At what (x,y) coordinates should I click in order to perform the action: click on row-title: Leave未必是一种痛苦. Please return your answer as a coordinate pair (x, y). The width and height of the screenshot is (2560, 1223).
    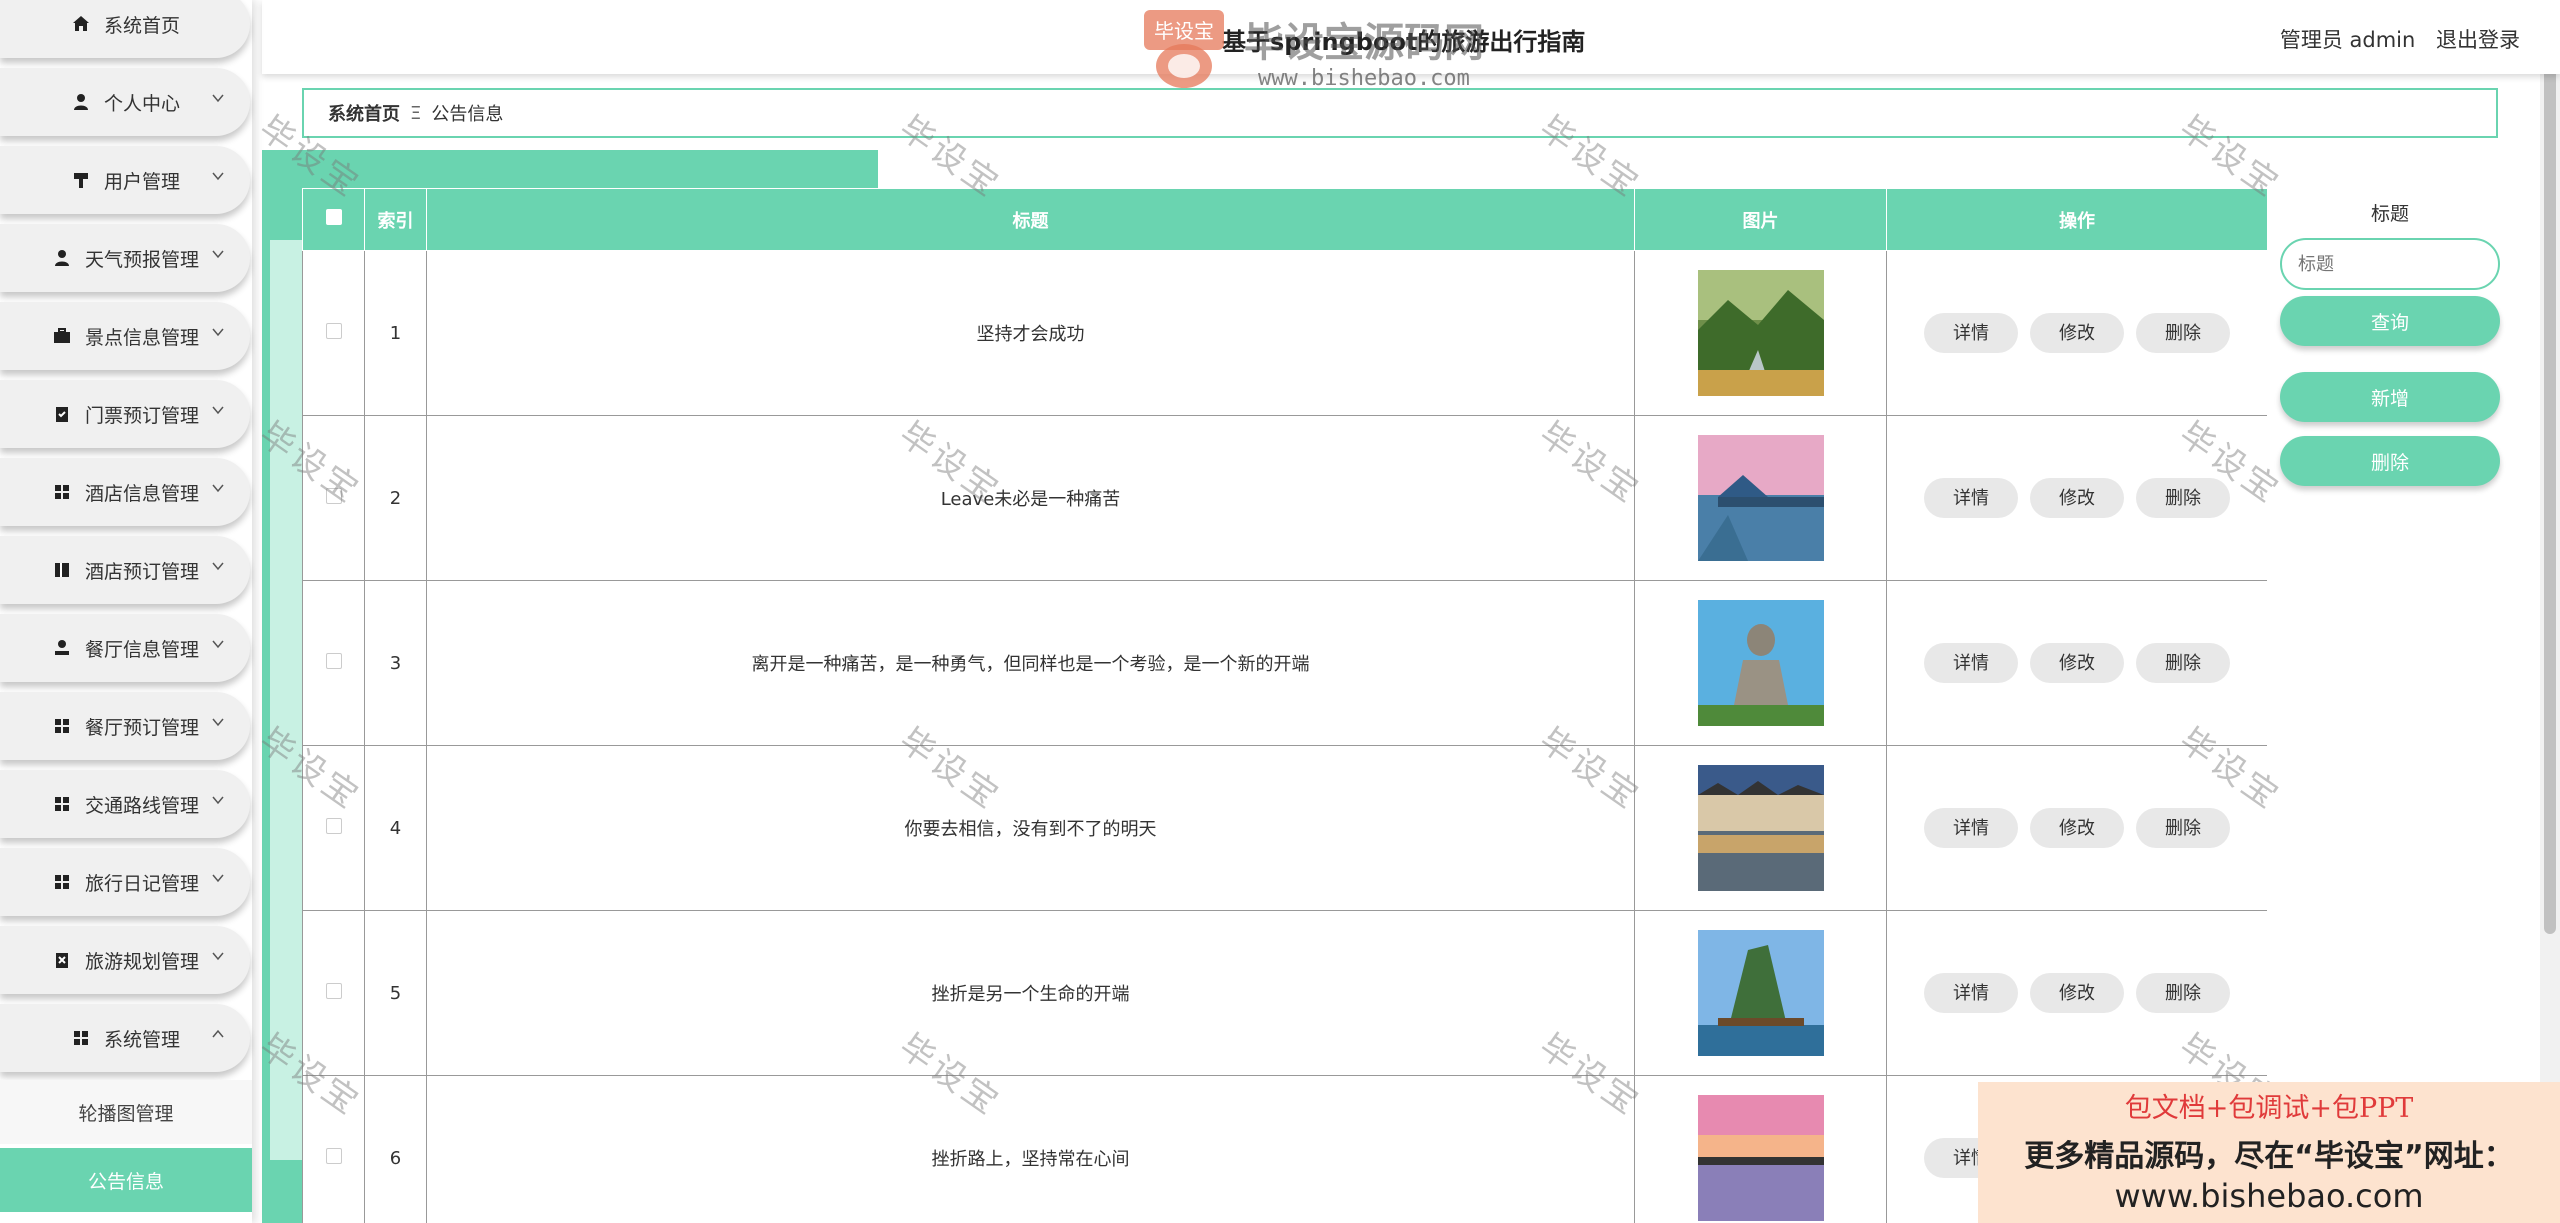
    Looking at the image, I should click on (1030, 498).